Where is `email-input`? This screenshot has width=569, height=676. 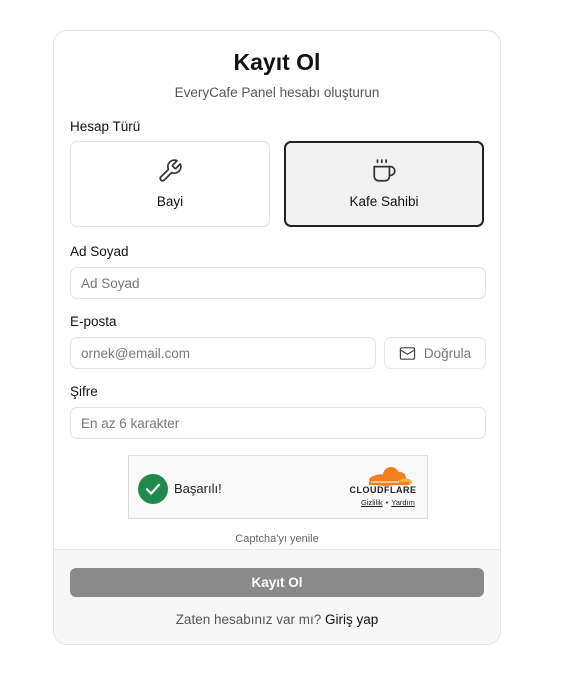 email-input is located at coordinates (223, 353).